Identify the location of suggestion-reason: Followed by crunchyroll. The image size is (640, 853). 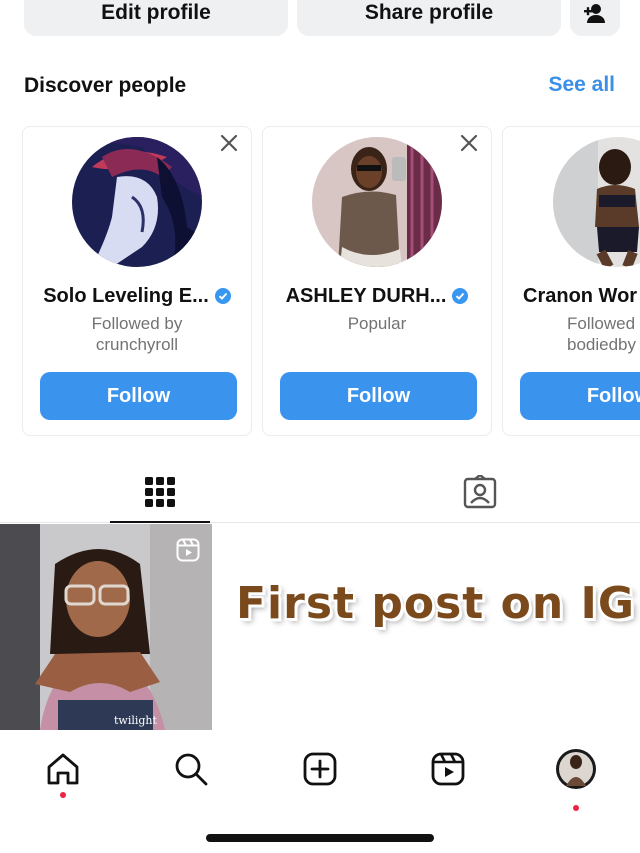
(137, 334).